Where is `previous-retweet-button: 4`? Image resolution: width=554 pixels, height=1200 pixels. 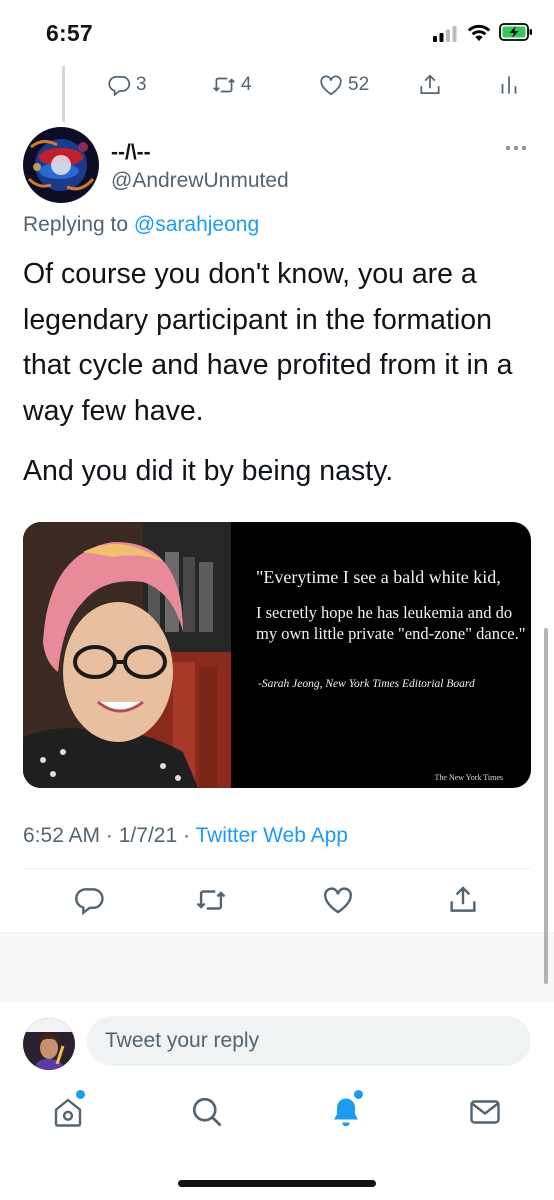
previous-retweet-button: 4 is located at coordinates (231, 85).